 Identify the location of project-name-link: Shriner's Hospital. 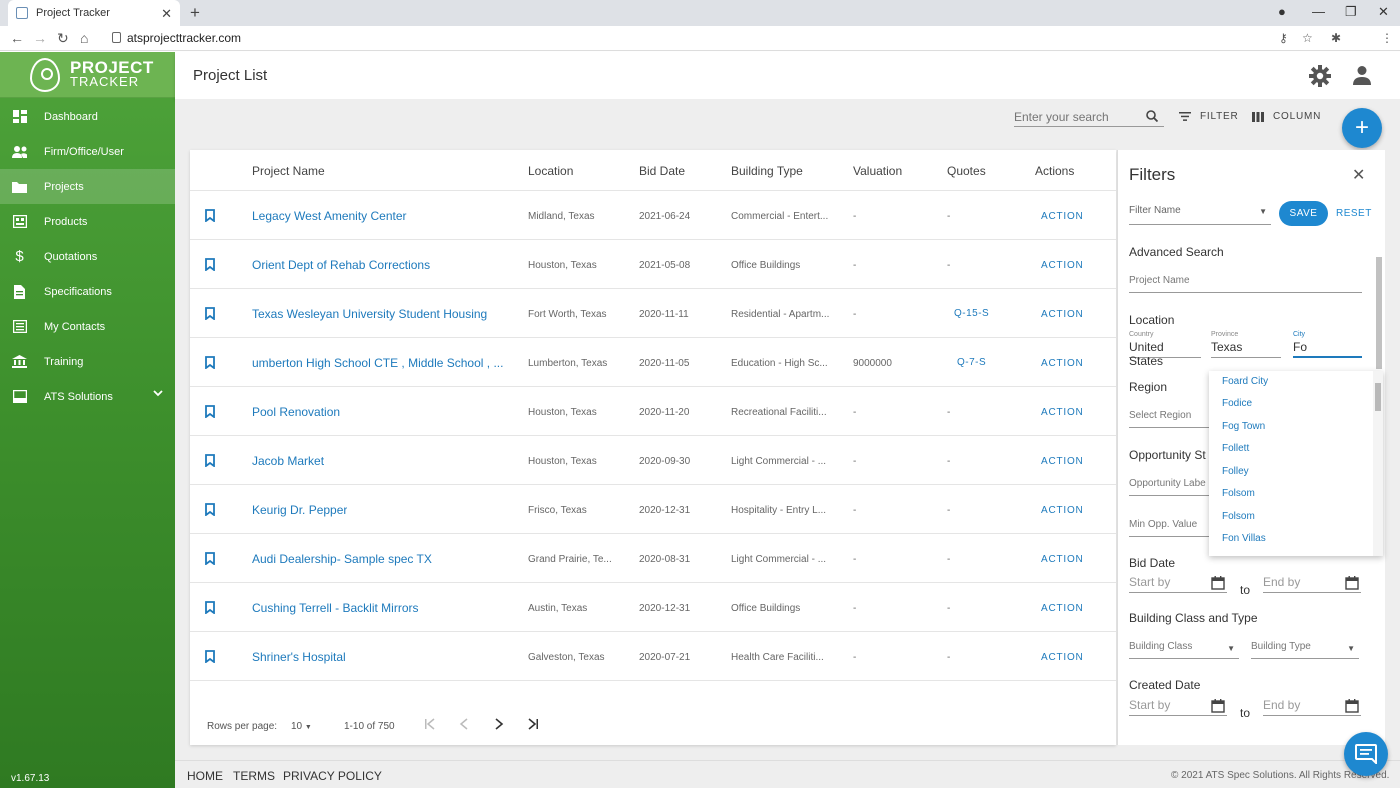
(299, 657).